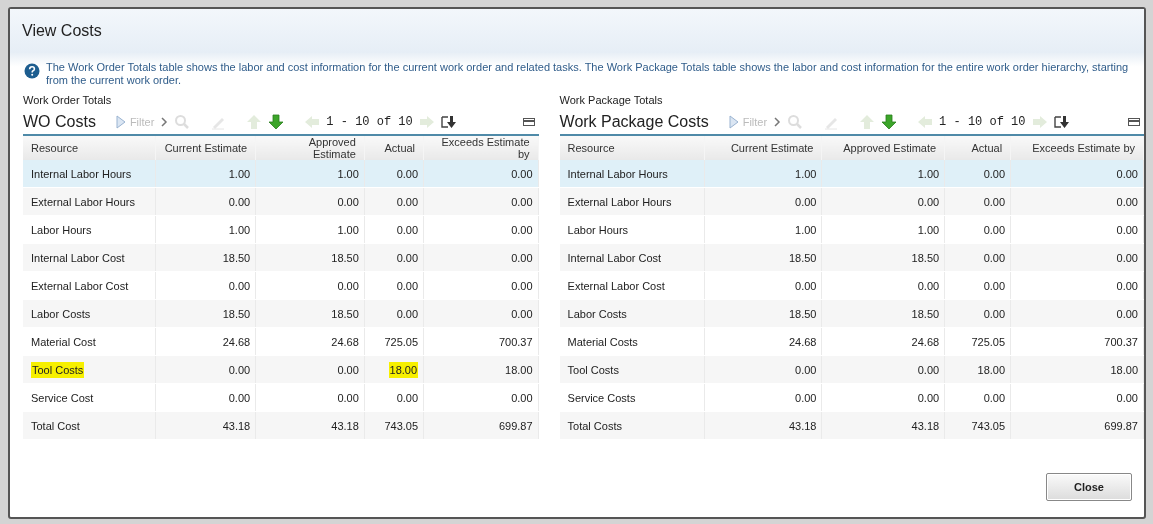 The height and width of the screenshot is (524, 1153). What do you see at coordinates (988, 425) in the screenshot?
I see `table-cell: 743.05` at bounding box center [988, 425].